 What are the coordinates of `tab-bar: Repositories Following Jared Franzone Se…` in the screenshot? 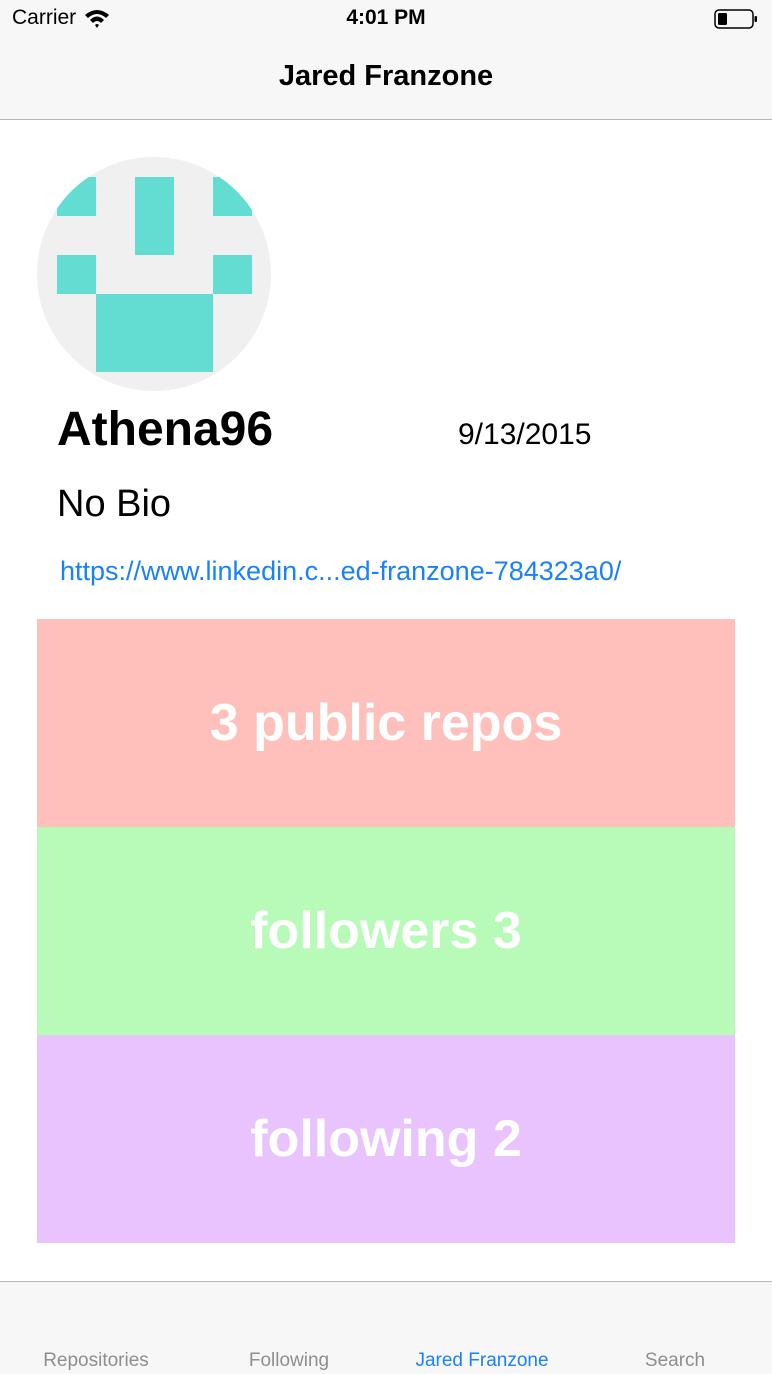 It's located at (386, 1327).